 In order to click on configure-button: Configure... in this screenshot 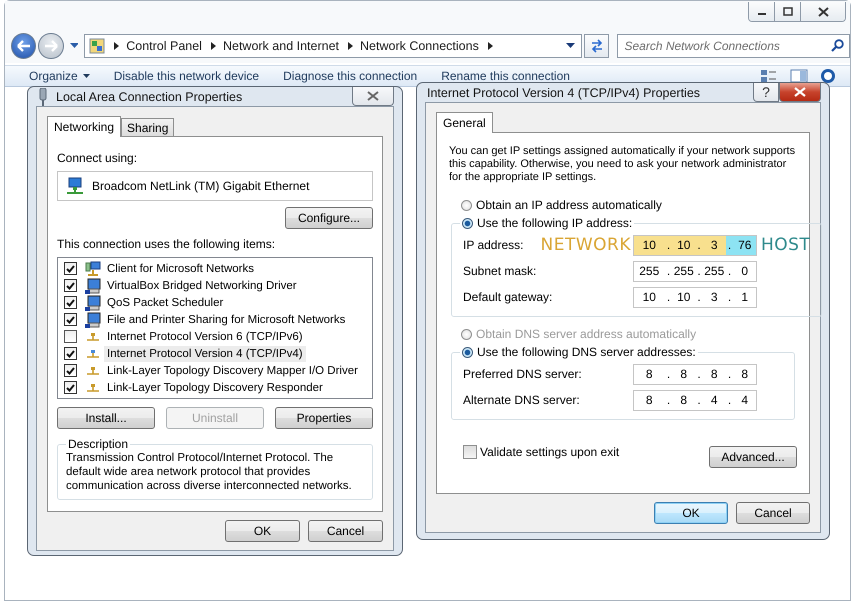, I will do `click(329, 218)`.